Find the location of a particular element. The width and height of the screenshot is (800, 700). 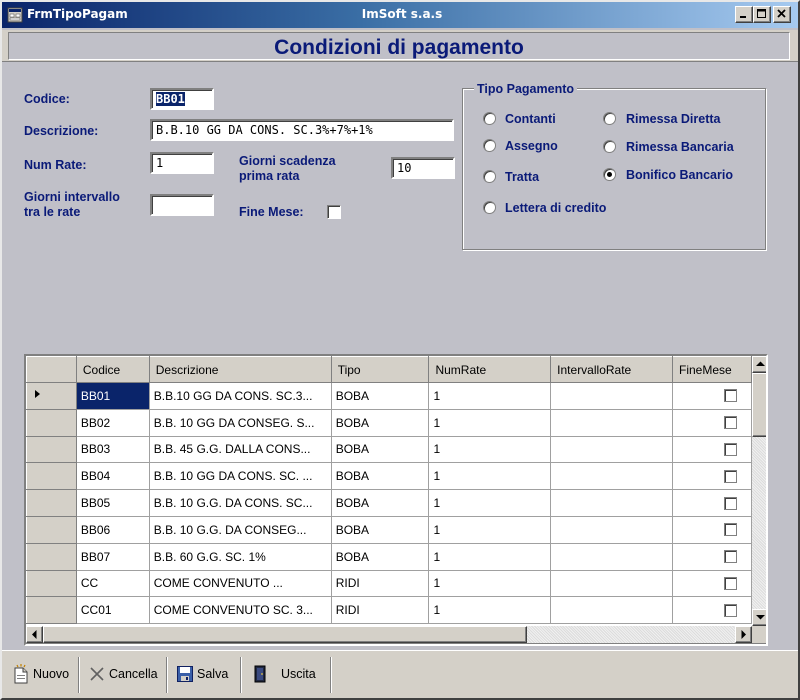

cell-codice: CC01 is located at coordinates (113, 610).